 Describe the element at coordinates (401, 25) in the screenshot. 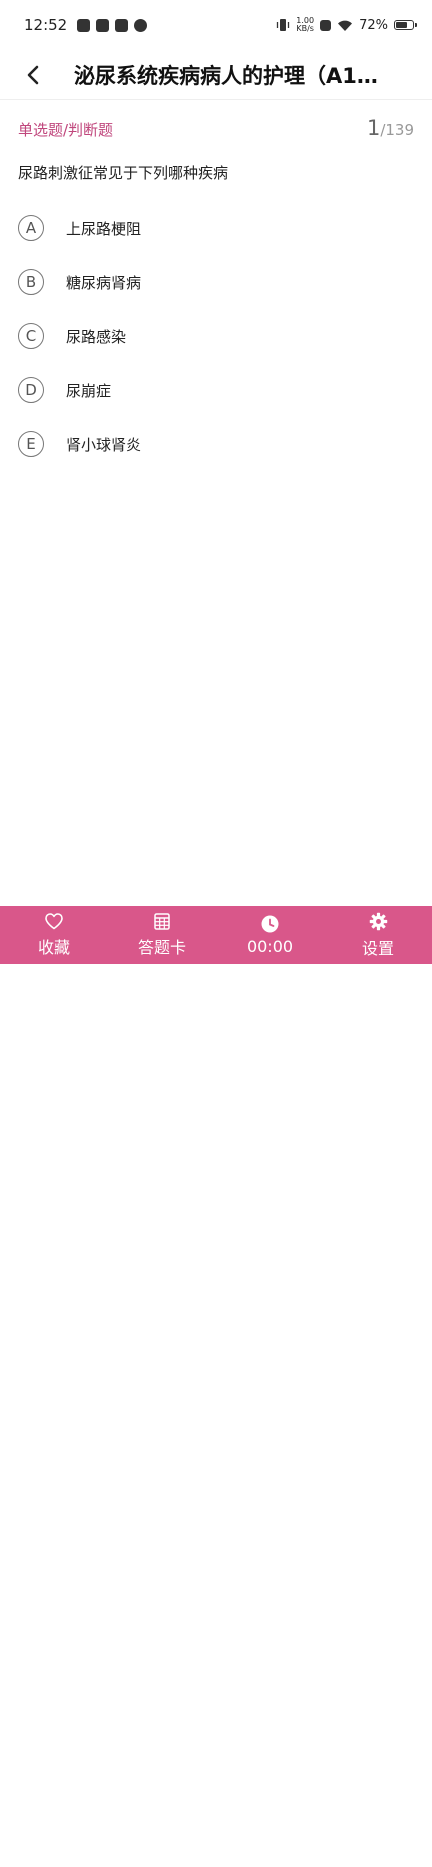

I see `battery-fill` at that location.